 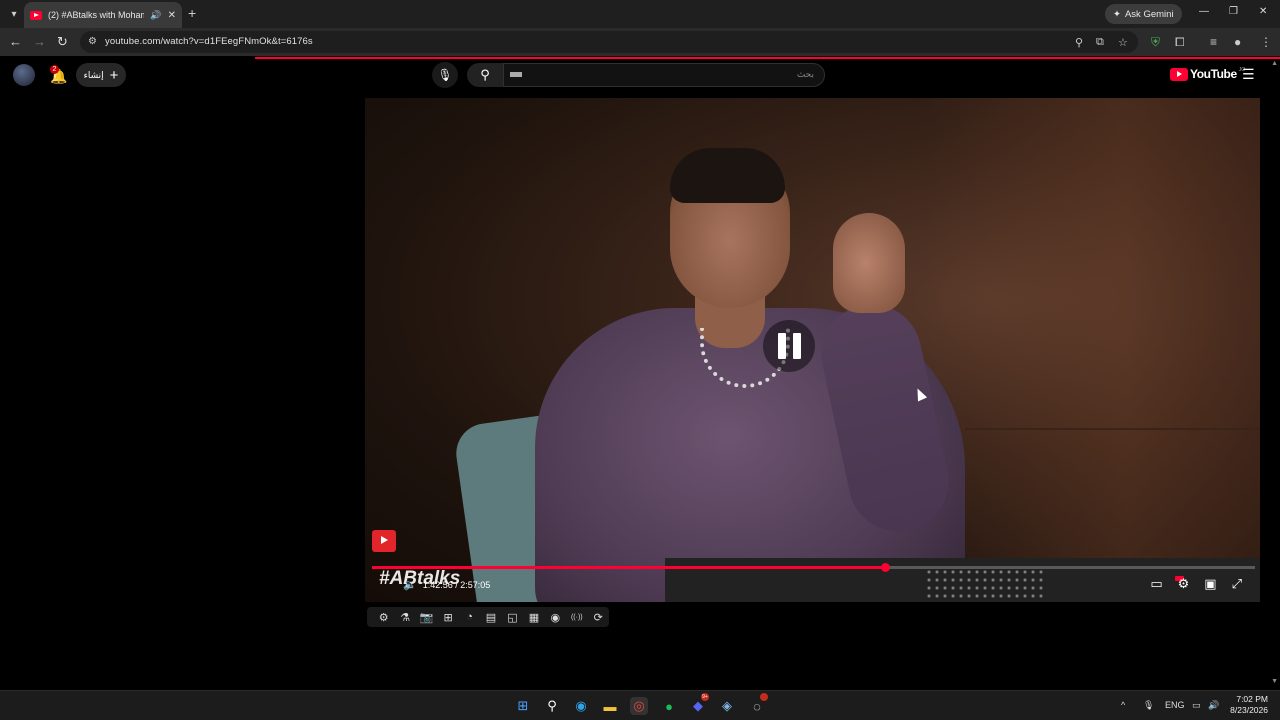 I want to click on subtitles-icon: ▭, so click(x=1156, y=584).